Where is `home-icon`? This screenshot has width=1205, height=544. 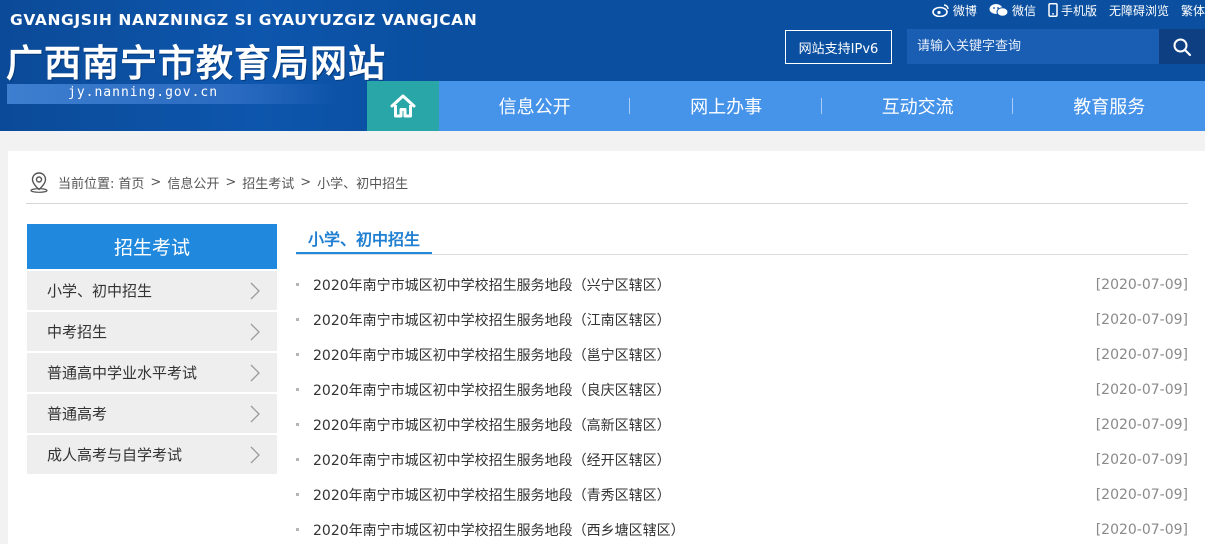
home-icon is located at coordinates (403, 106).